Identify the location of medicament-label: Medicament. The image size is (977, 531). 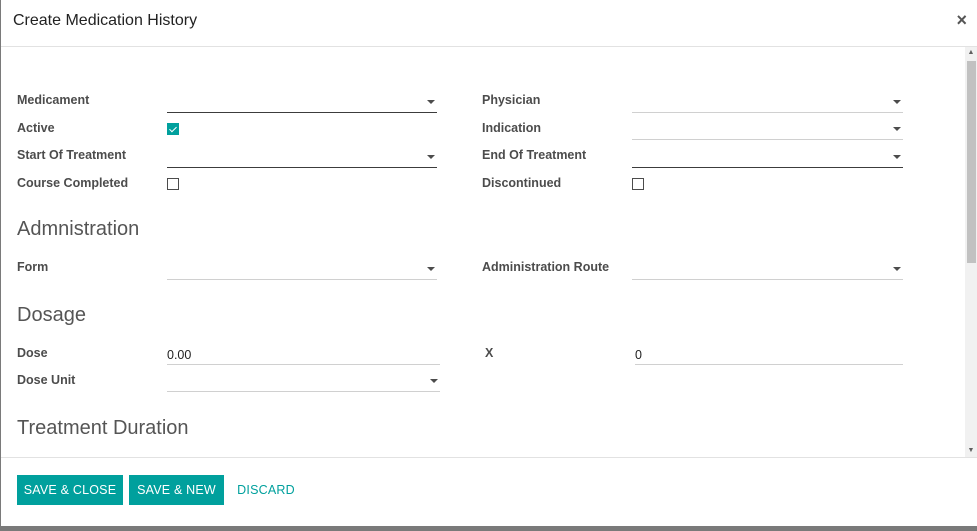
(53, 100).